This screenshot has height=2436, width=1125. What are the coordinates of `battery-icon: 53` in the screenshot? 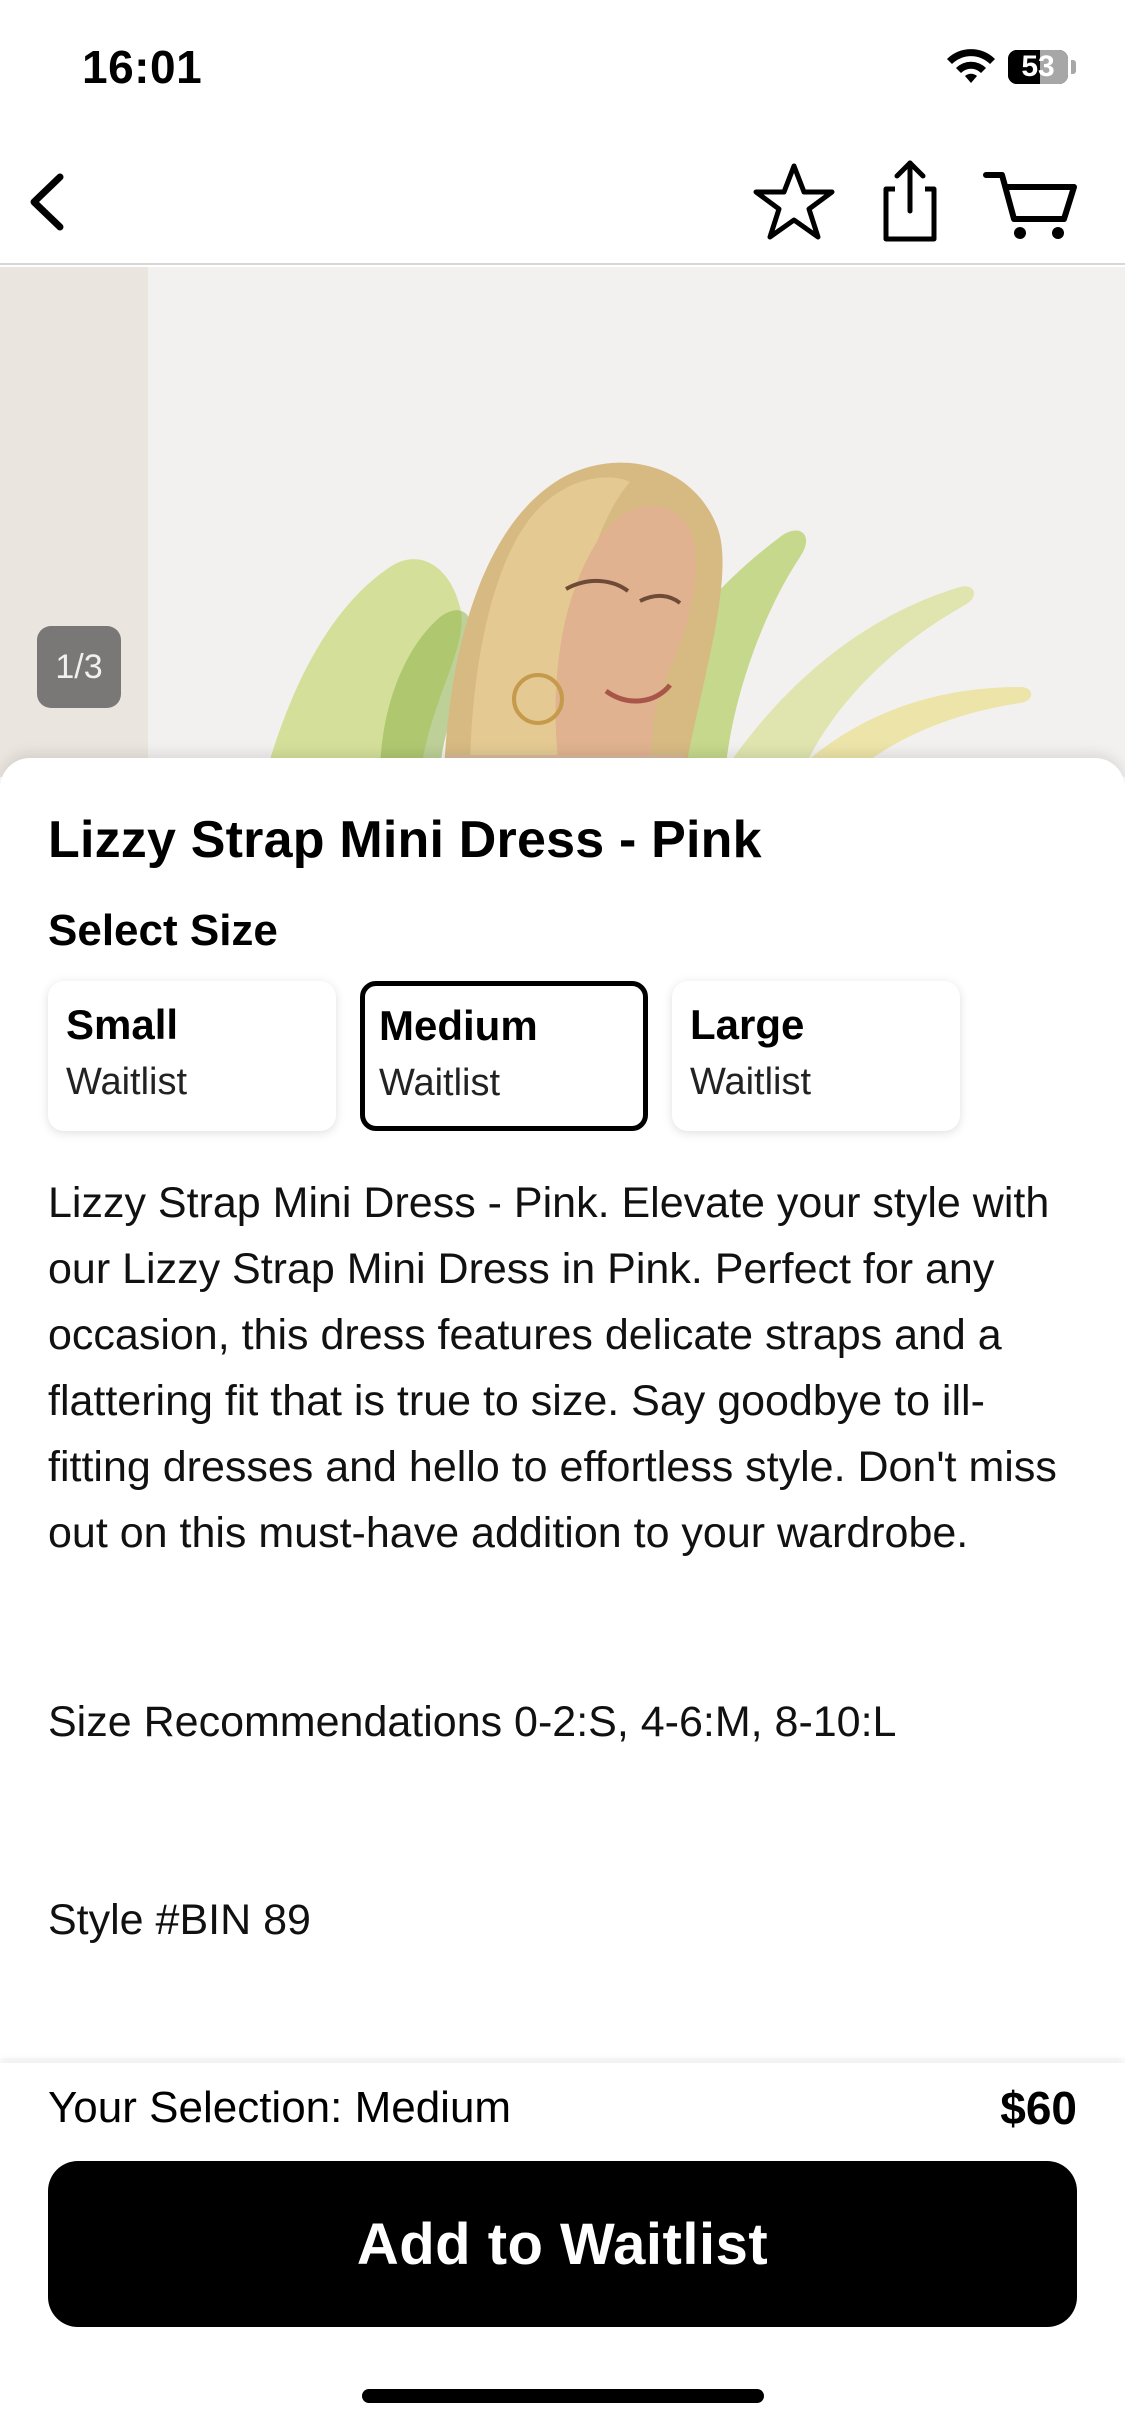 It's located at (1038, 67).